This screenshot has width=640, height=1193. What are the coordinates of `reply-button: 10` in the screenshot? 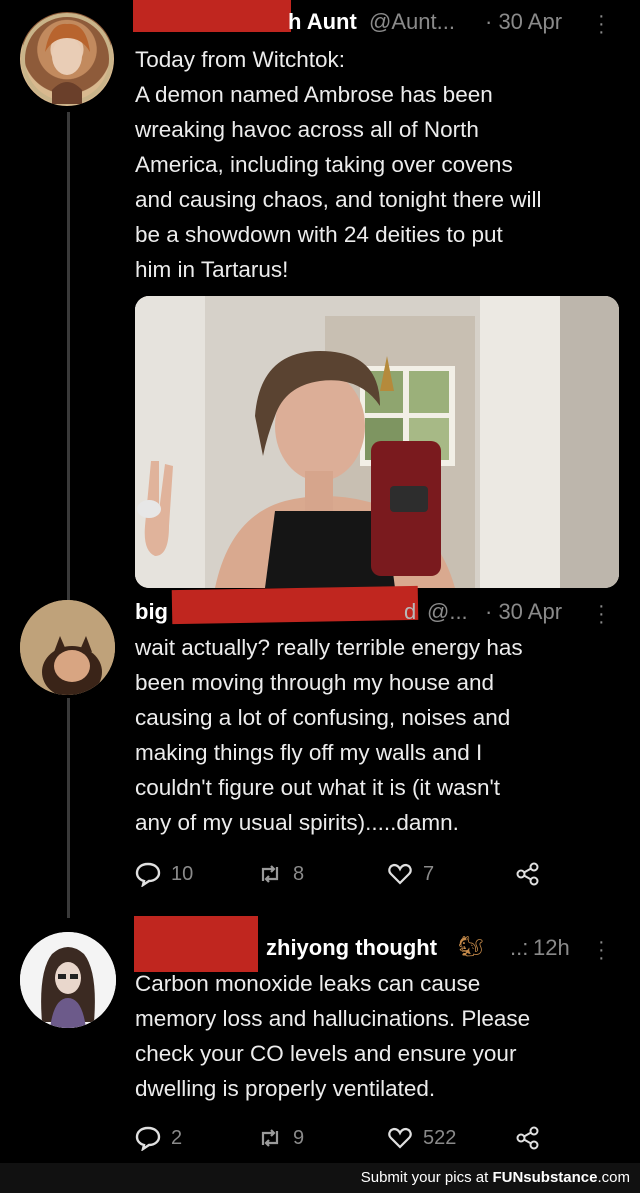 It's located at (164, 874).